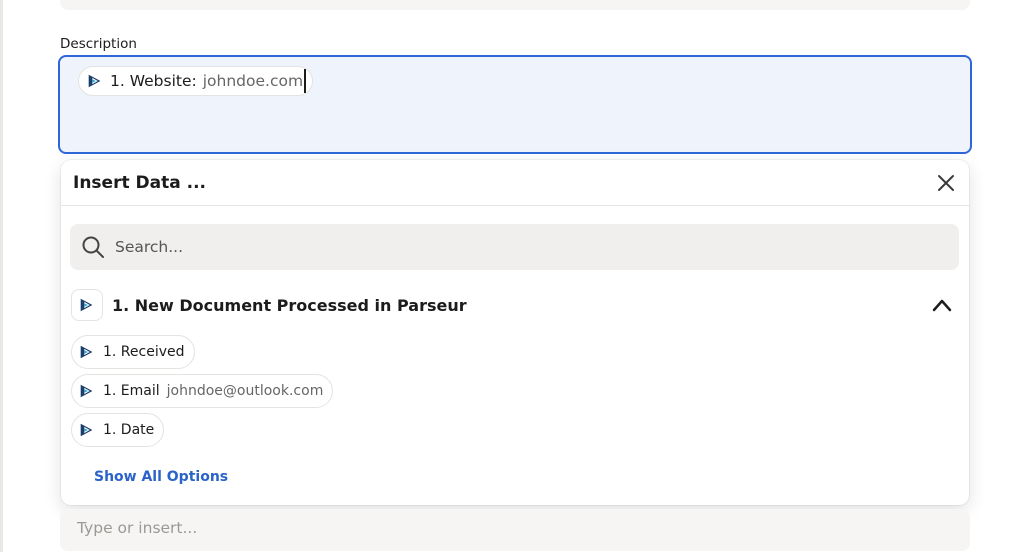 Image resolution: width=1024 pixels, height=552 pixels. I want to click on text-caret, so click(305, 81).